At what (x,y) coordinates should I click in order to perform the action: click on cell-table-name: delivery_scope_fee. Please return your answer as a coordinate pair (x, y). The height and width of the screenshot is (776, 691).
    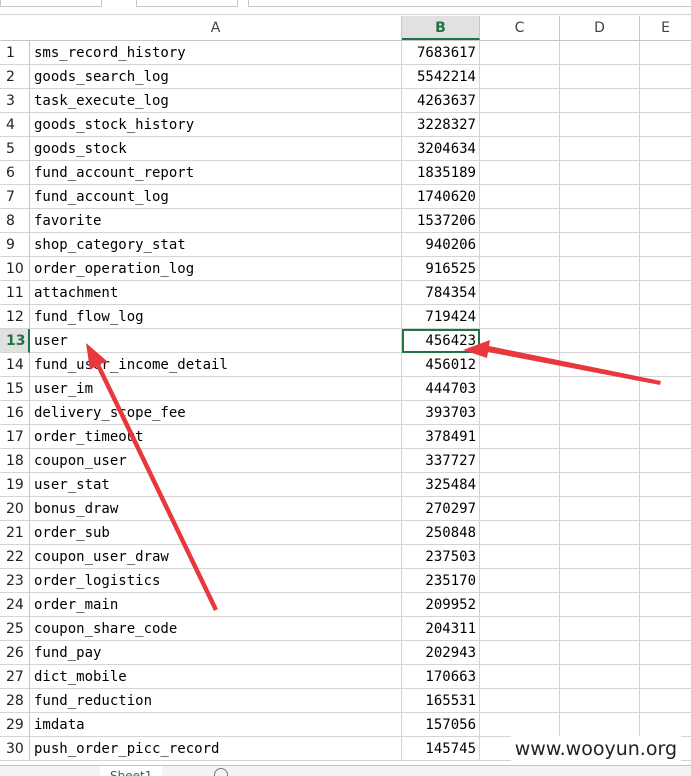
    Looking at the image, I should click on (216, 413).